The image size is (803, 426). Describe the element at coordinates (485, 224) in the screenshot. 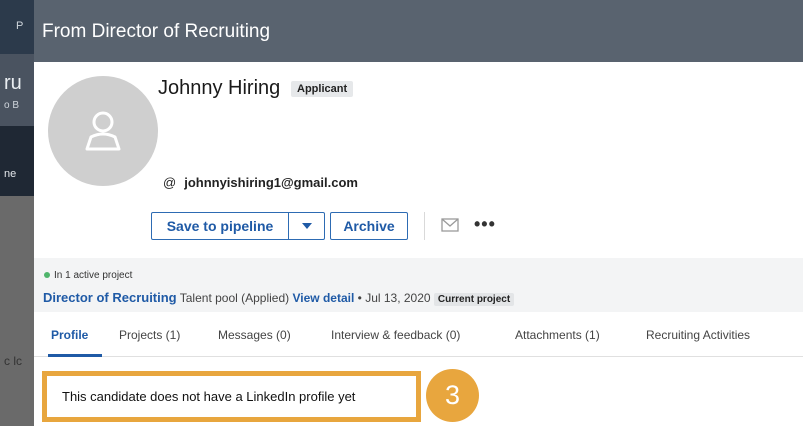

I see `more-options-icon: •••` at that location.